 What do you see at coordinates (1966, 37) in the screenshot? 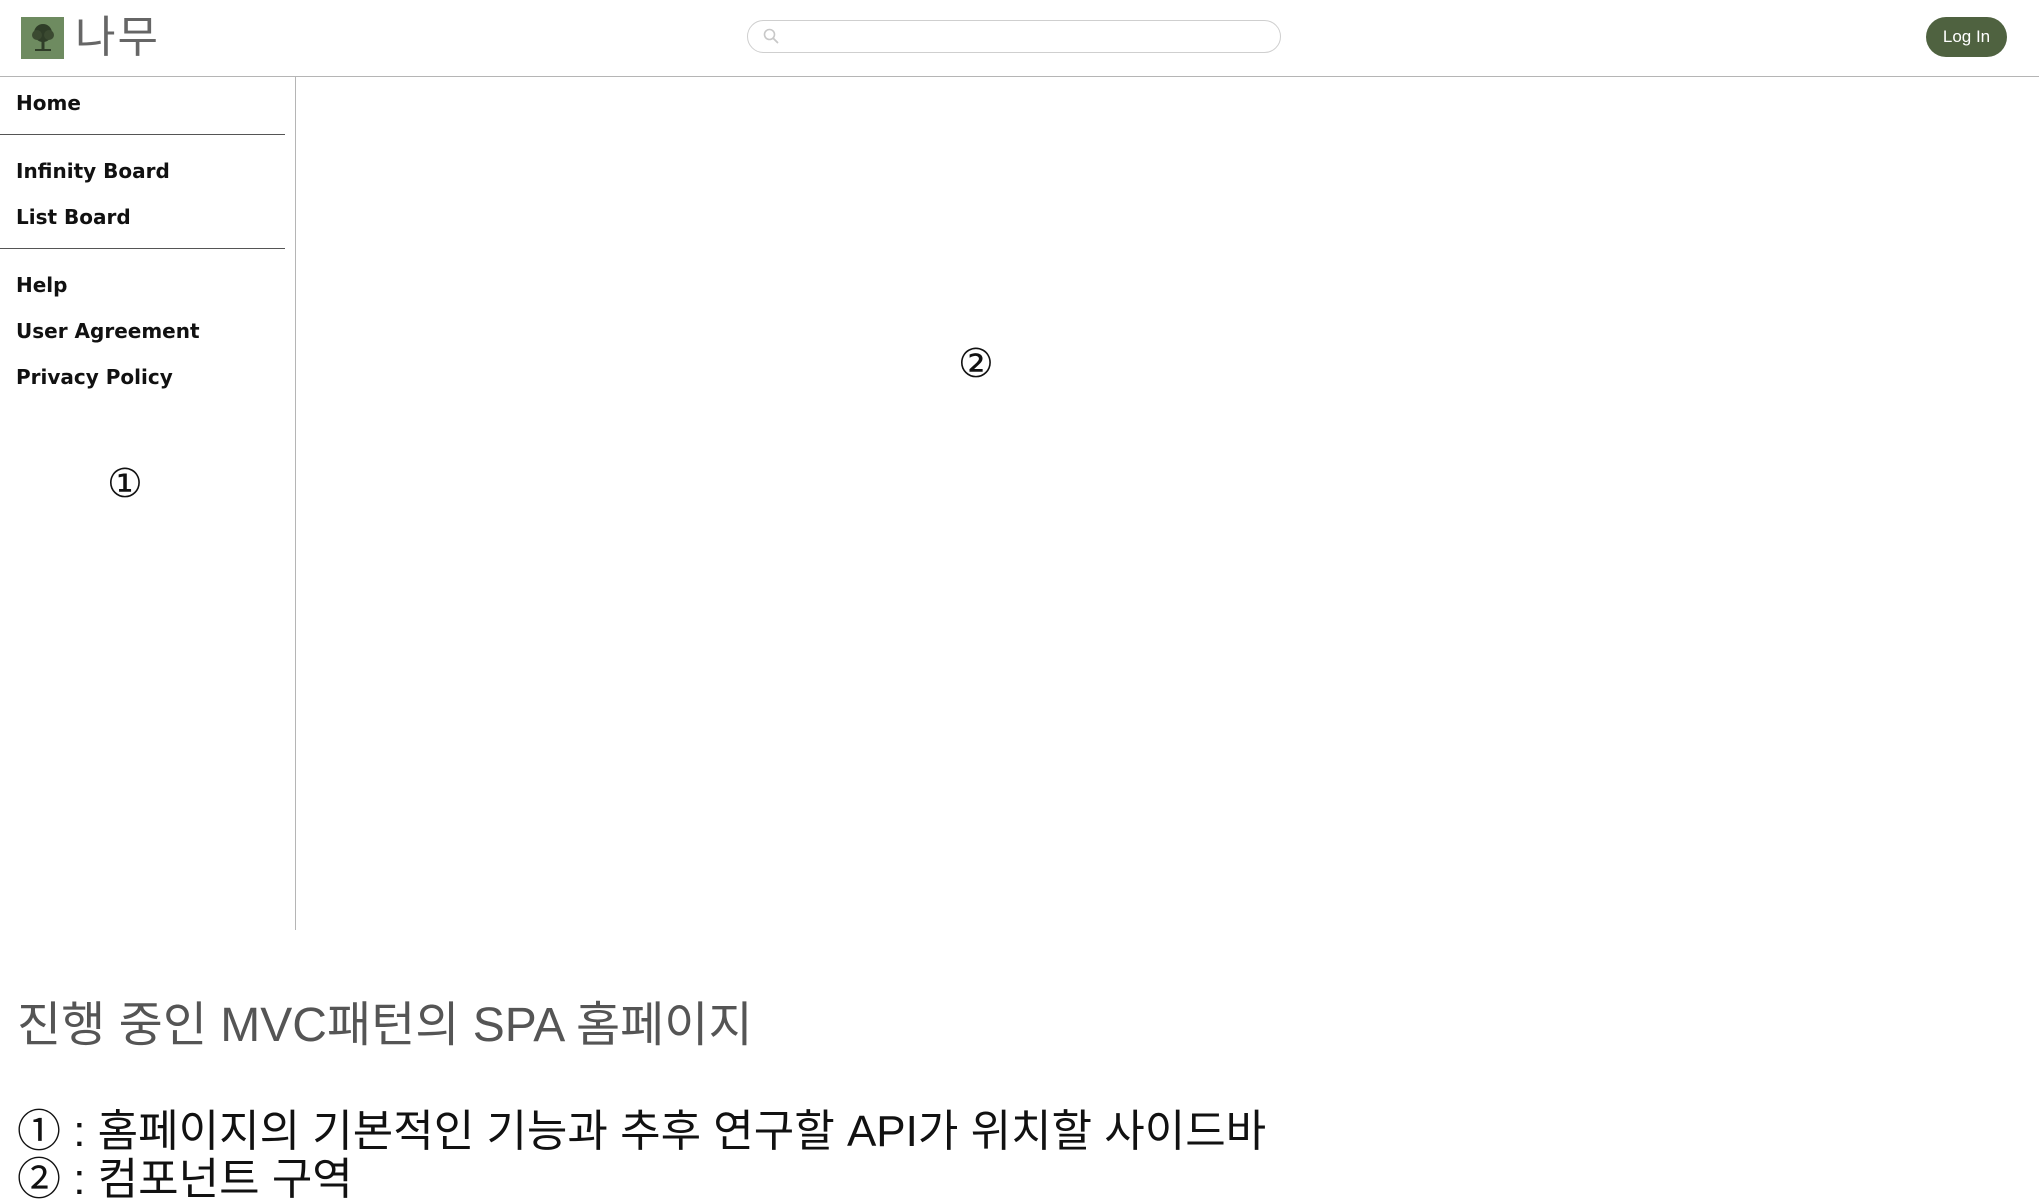
I see `login-button: Log In` at bounding box center [1966, 37].